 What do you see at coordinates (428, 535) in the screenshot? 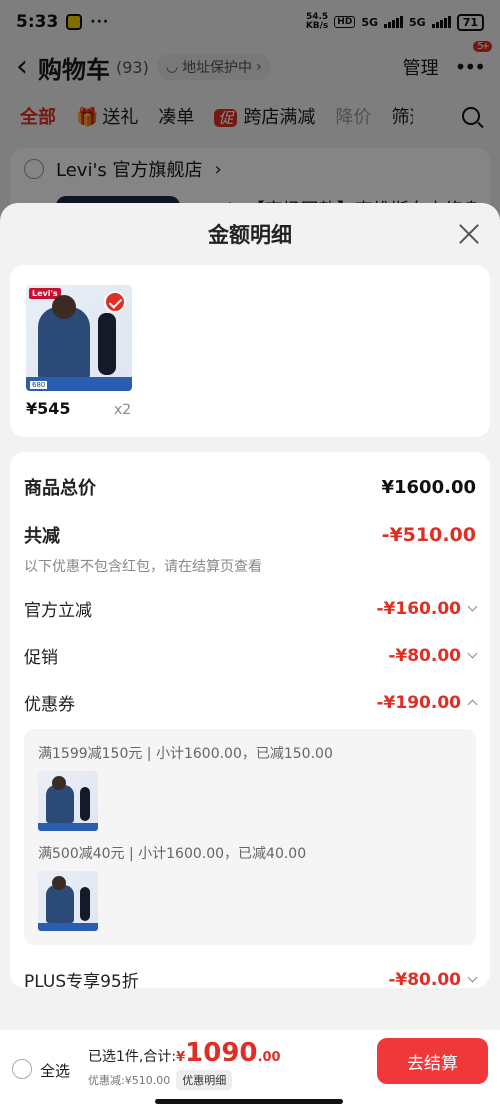
I see `reduce-value: -¥510.00` at bounding box center [428, 535].